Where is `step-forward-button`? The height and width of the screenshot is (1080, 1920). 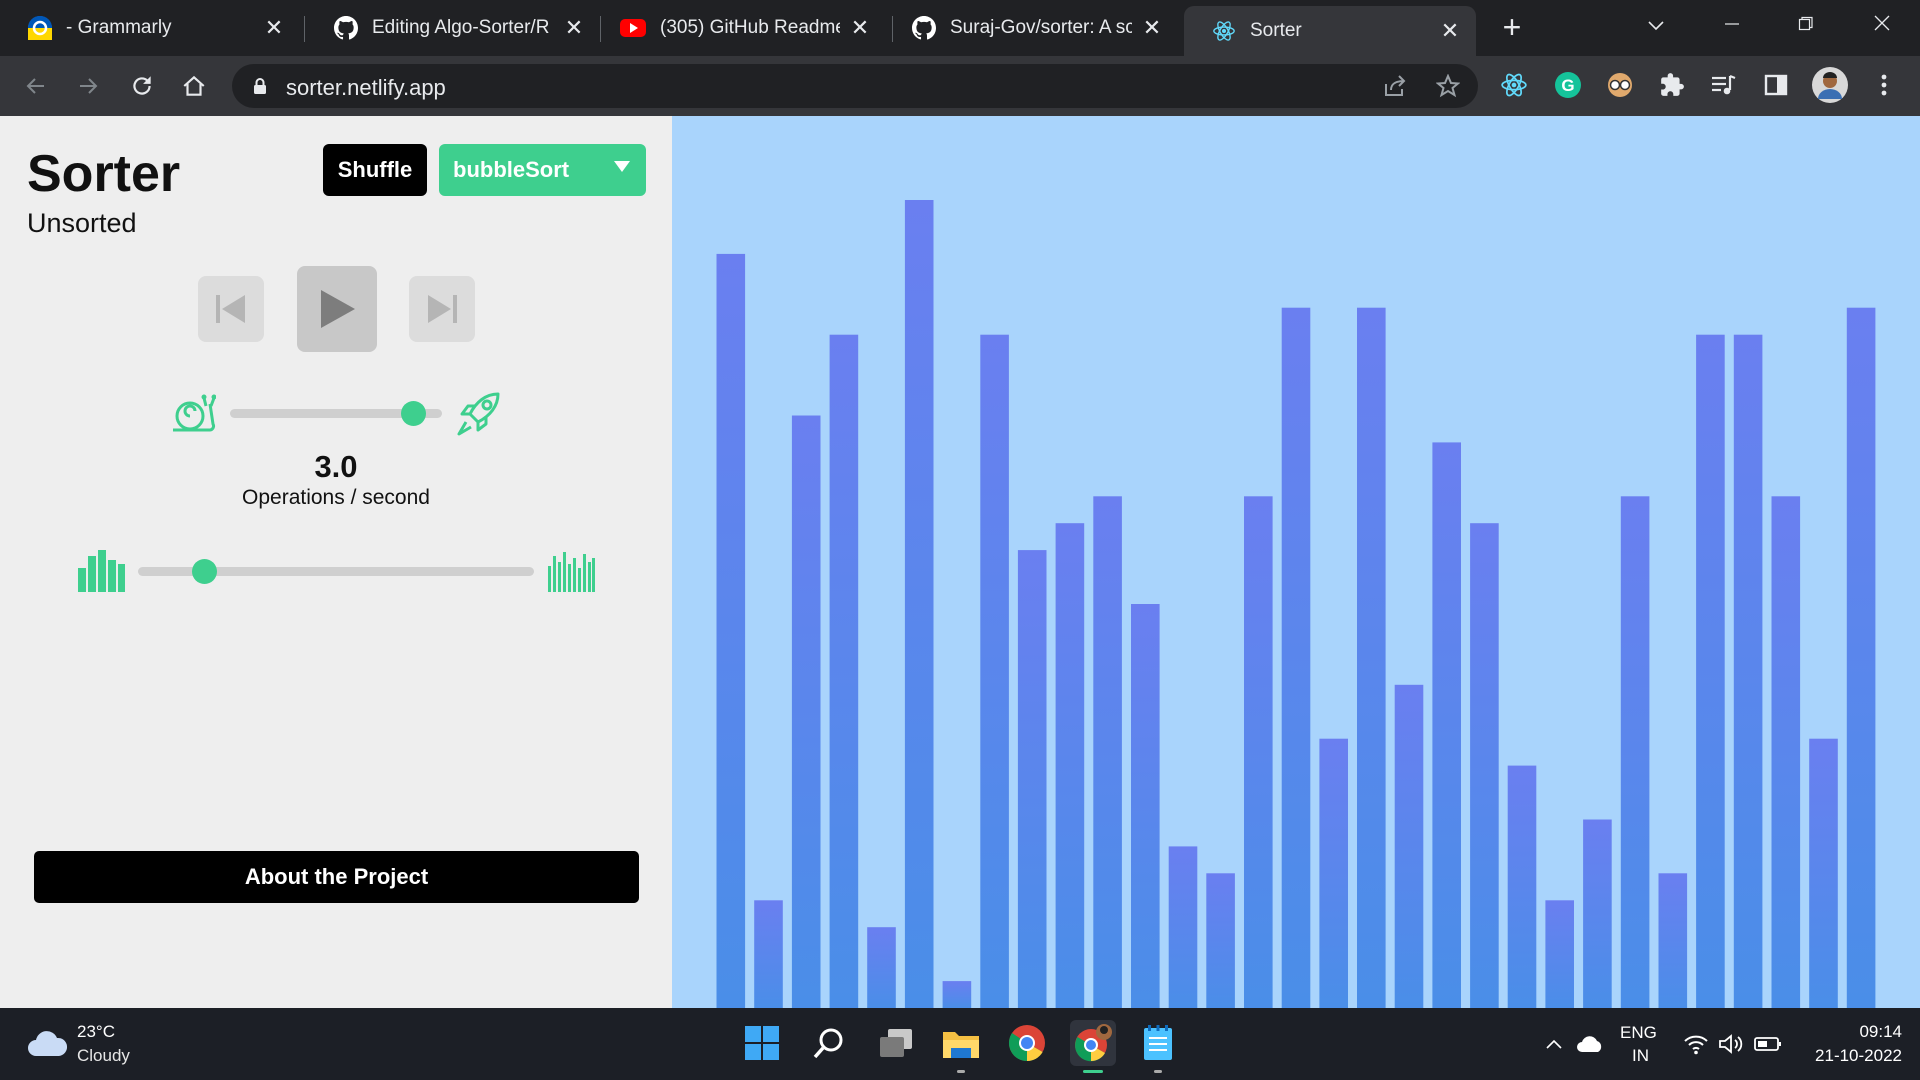 step-forward-button is located at coordinates (442, 309).